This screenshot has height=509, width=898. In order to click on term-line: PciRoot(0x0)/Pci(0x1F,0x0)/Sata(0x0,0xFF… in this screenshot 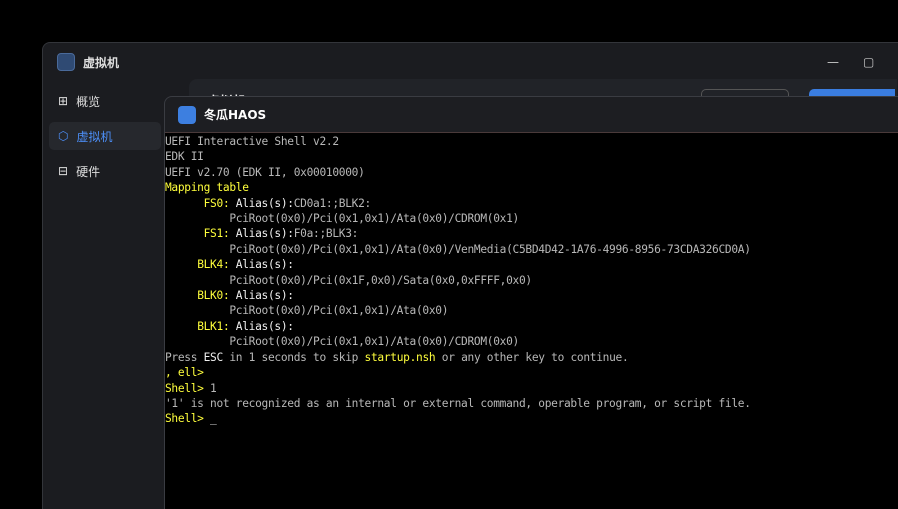, I will do `click(380, 280)`.